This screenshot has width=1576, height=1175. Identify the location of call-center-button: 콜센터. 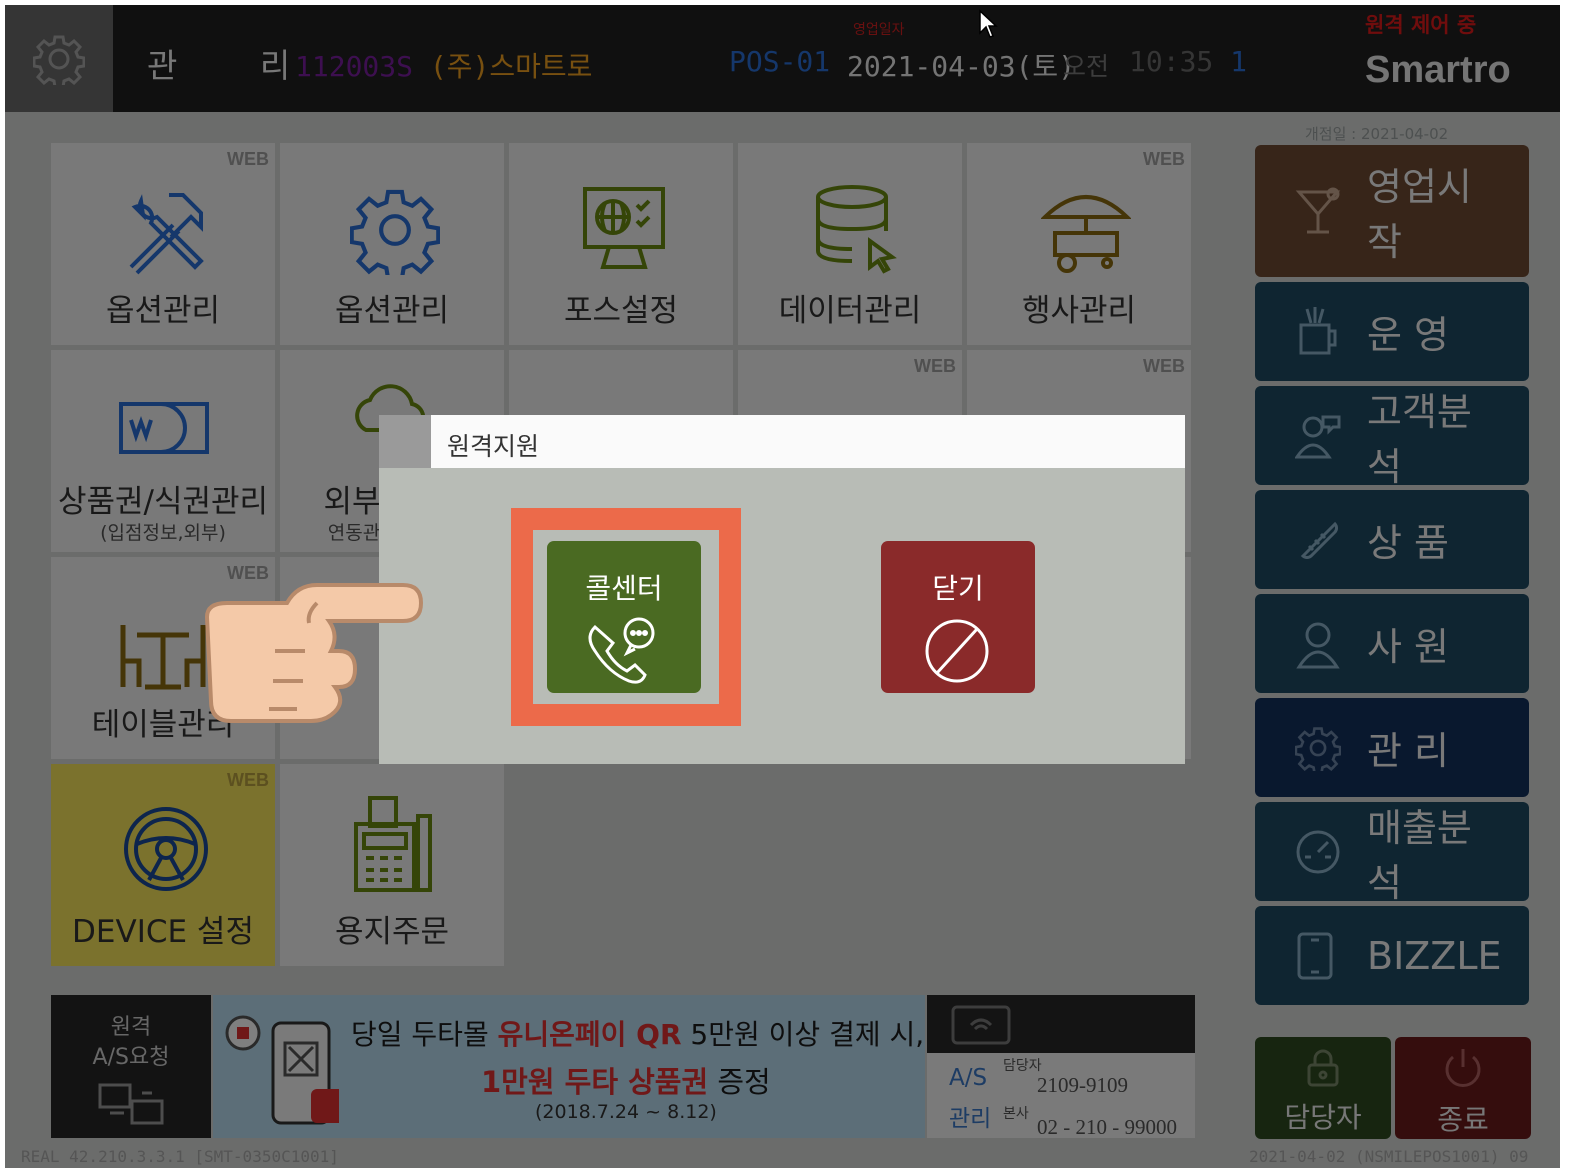
(624, 617).